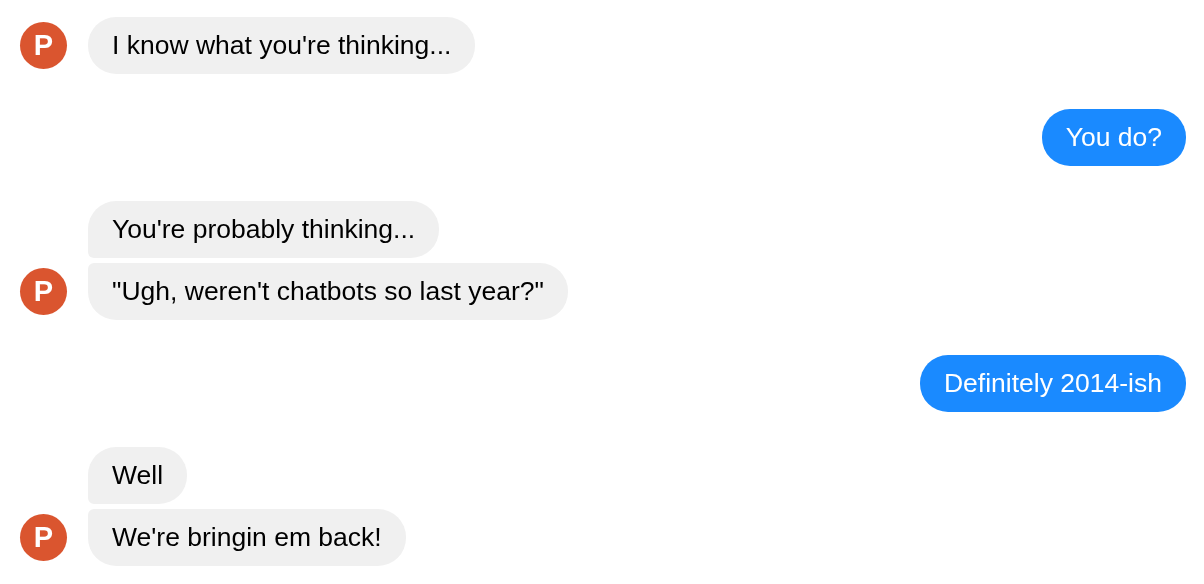  I want to click on received-message: "Ugh, weren't chatbots so last year?", so click(328, 291).